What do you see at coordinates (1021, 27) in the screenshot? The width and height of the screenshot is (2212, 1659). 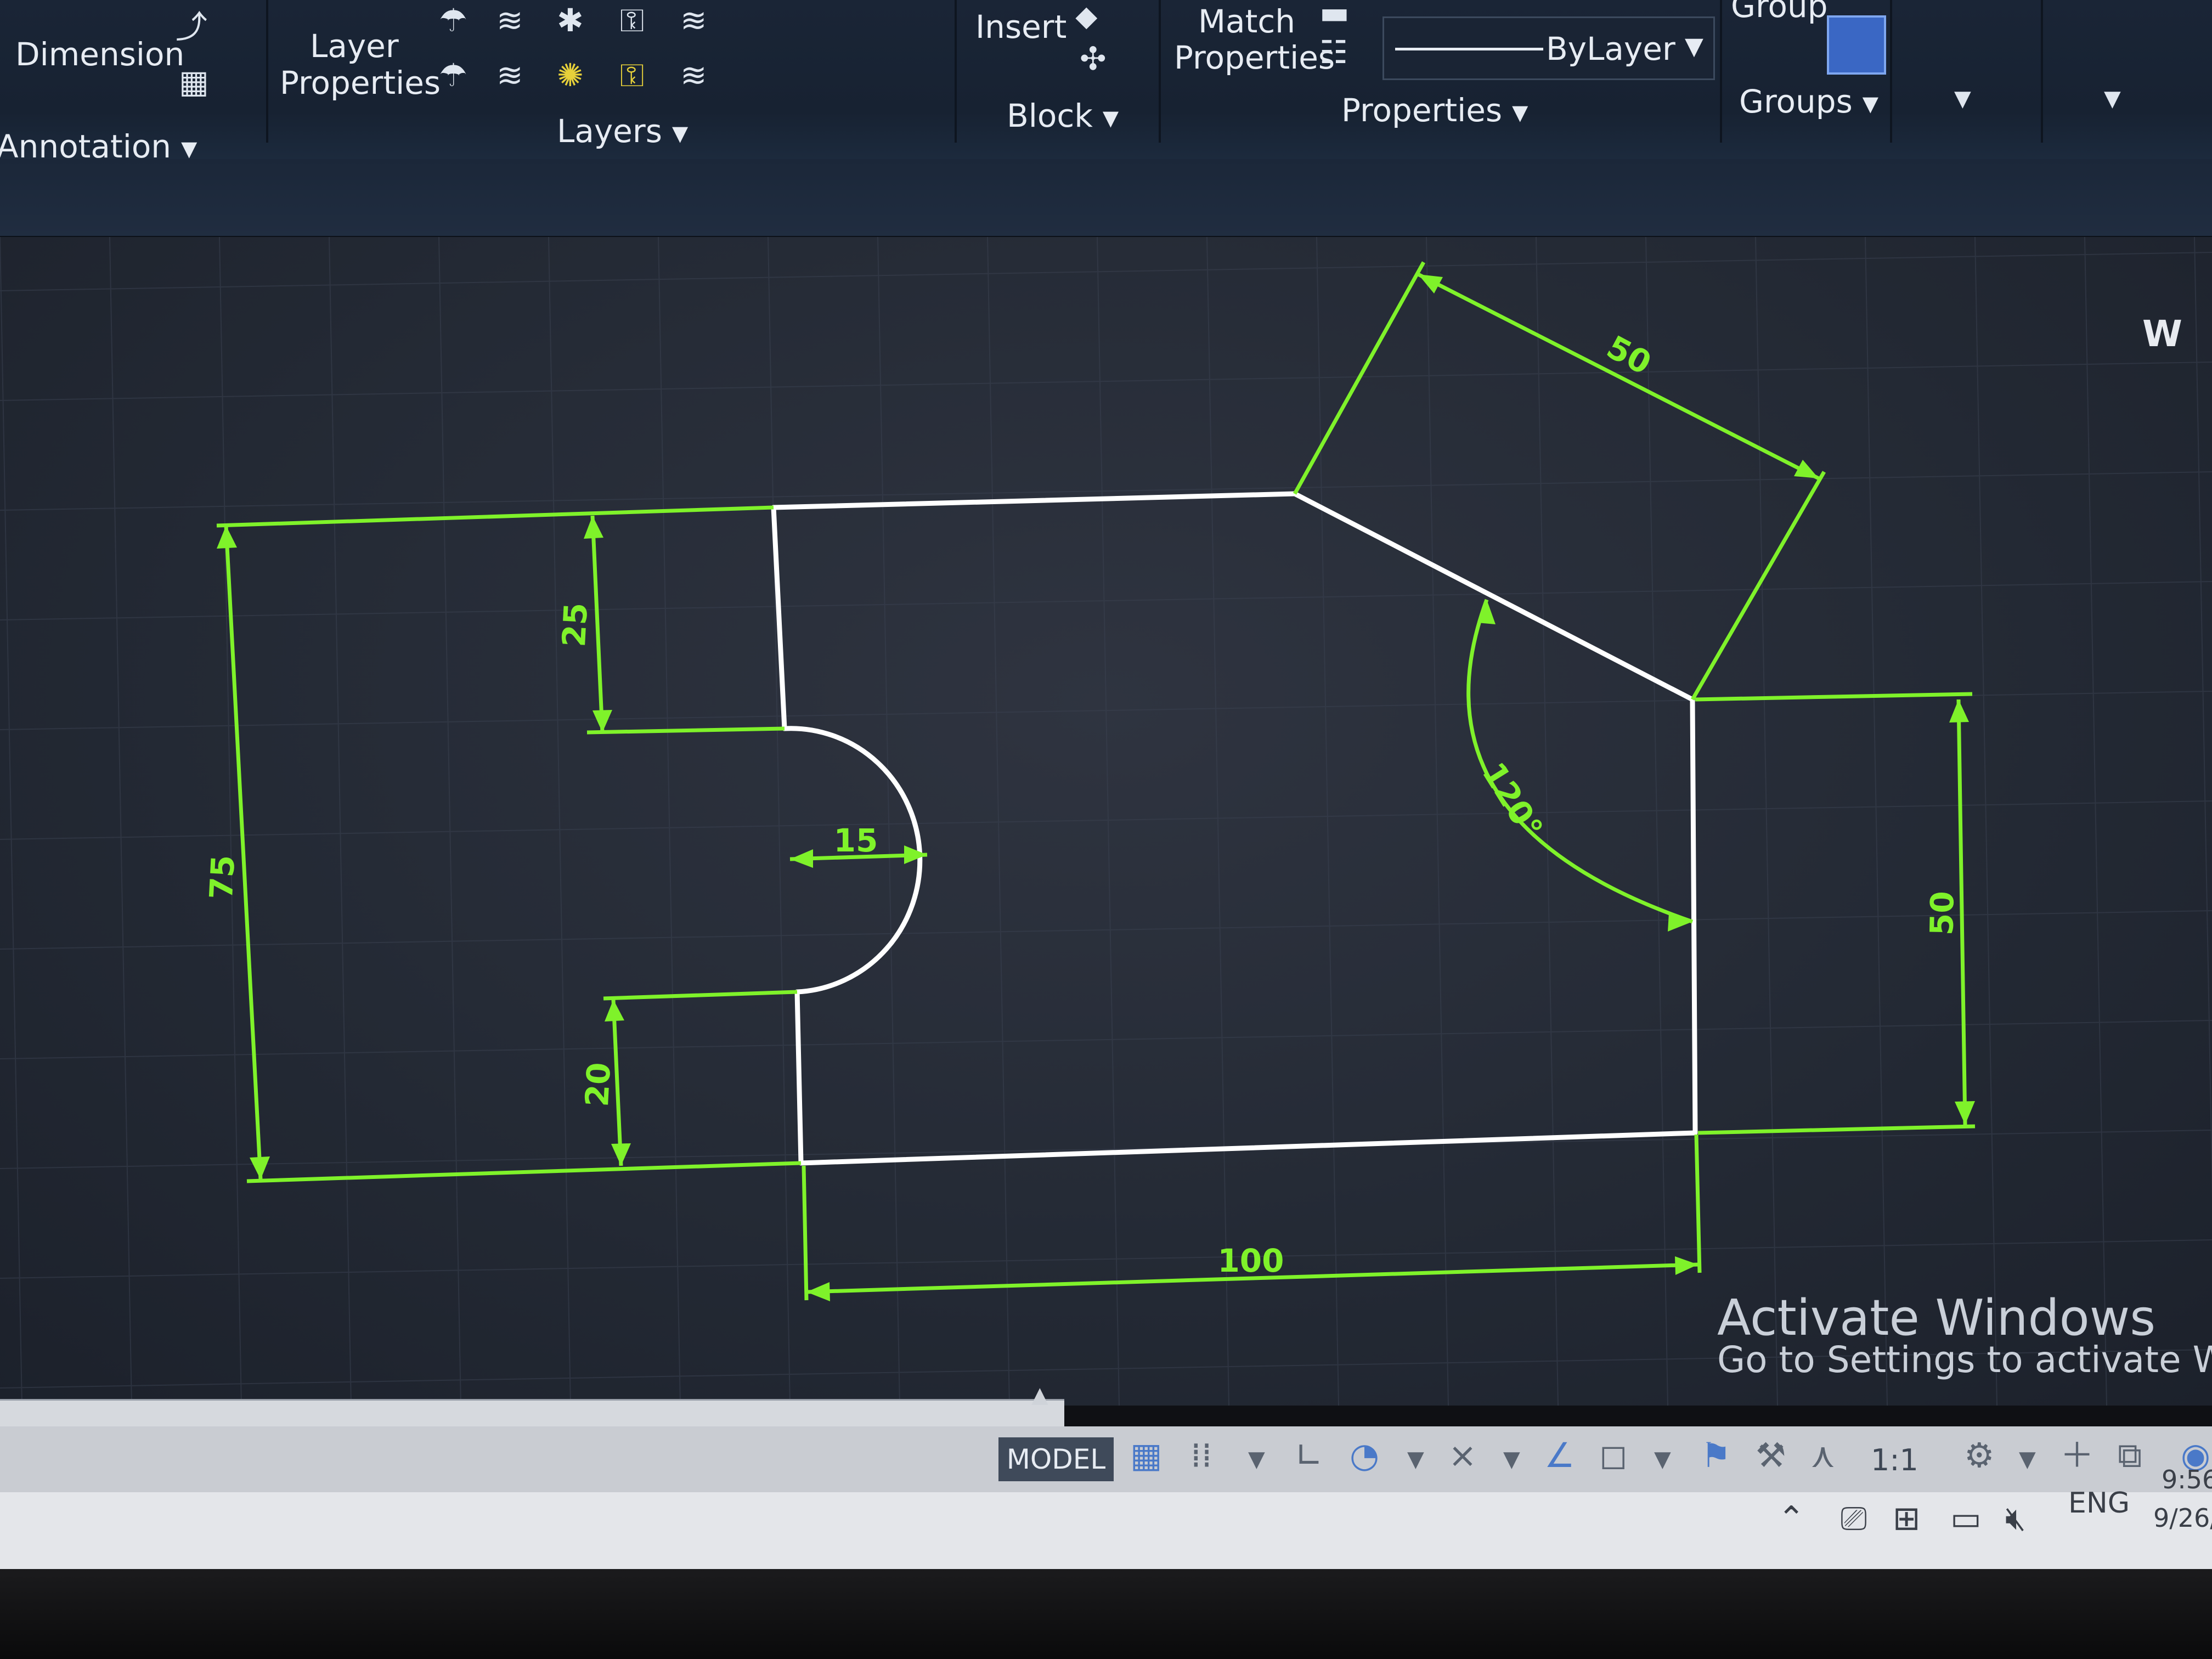 I see `insert-button: Insert` at bounding box center [1021, 27].